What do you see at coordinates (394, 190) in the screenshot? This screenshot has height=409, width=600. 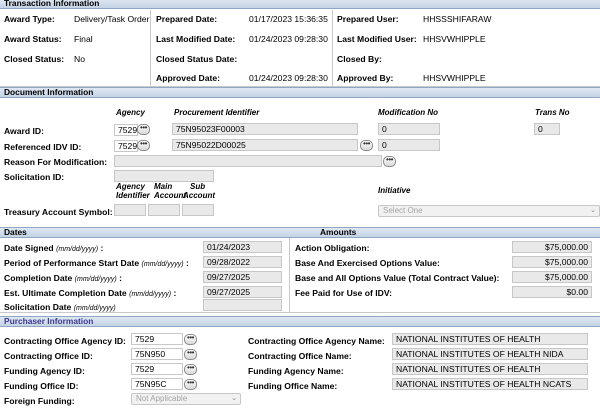 I see `col-header-initiative: Initiative` at bounding box center [394, 190].